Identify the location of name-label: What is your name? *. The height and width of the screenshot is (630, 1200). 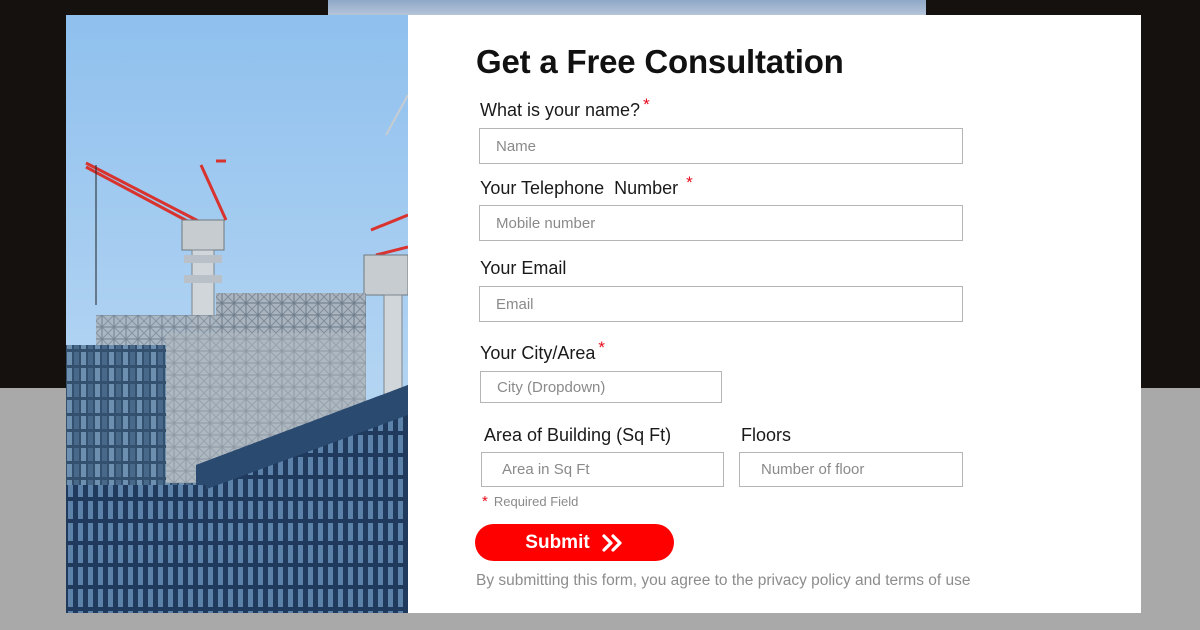
(565, 108).